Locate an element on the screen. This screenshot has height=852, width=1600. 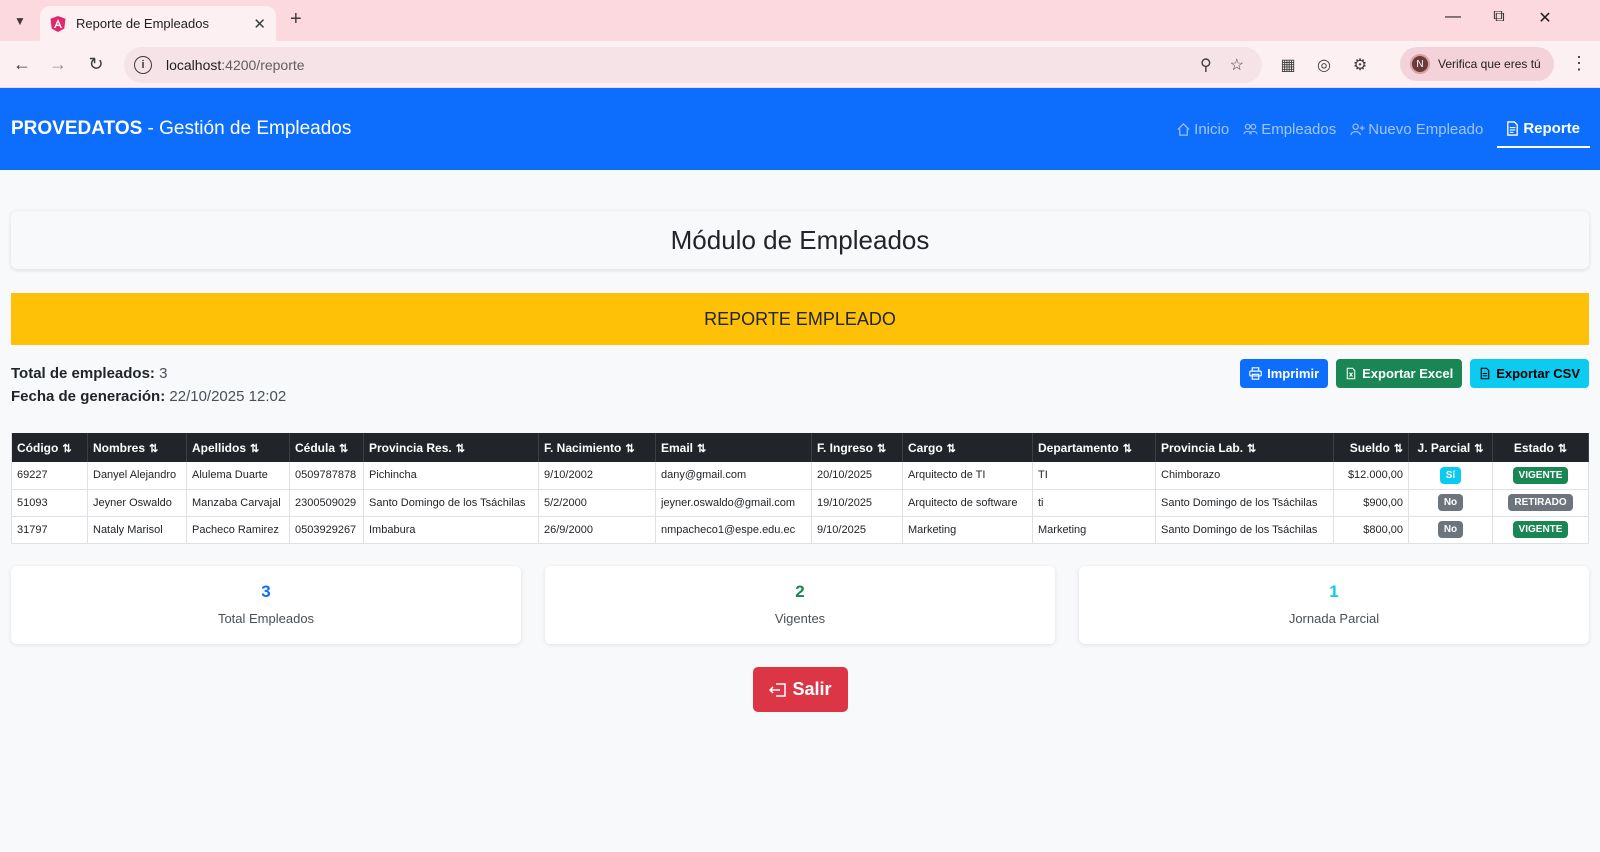
col-header: Provincia Res. ⇅ is located at coordinates (451, 447).